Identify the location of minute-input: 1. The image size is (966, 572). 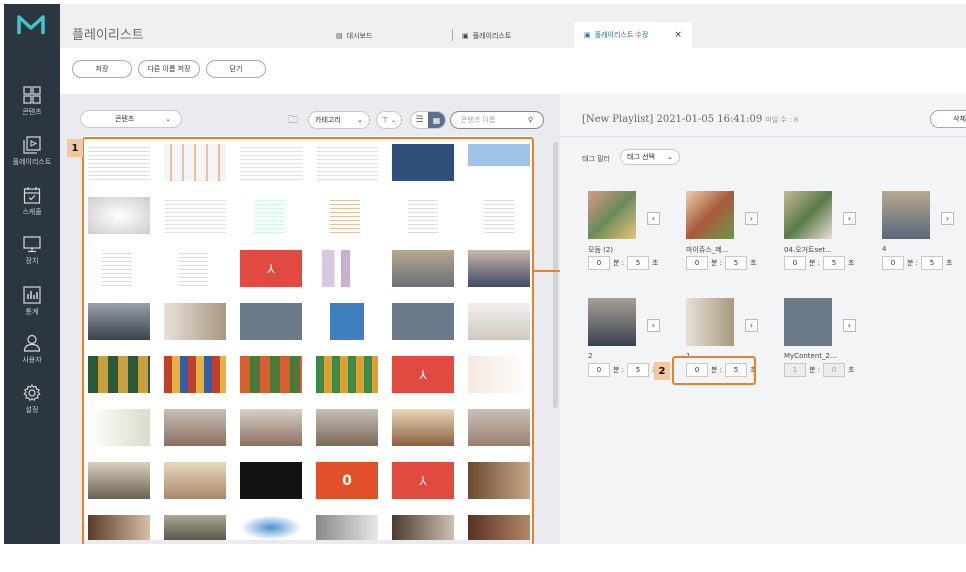
(795, 370).